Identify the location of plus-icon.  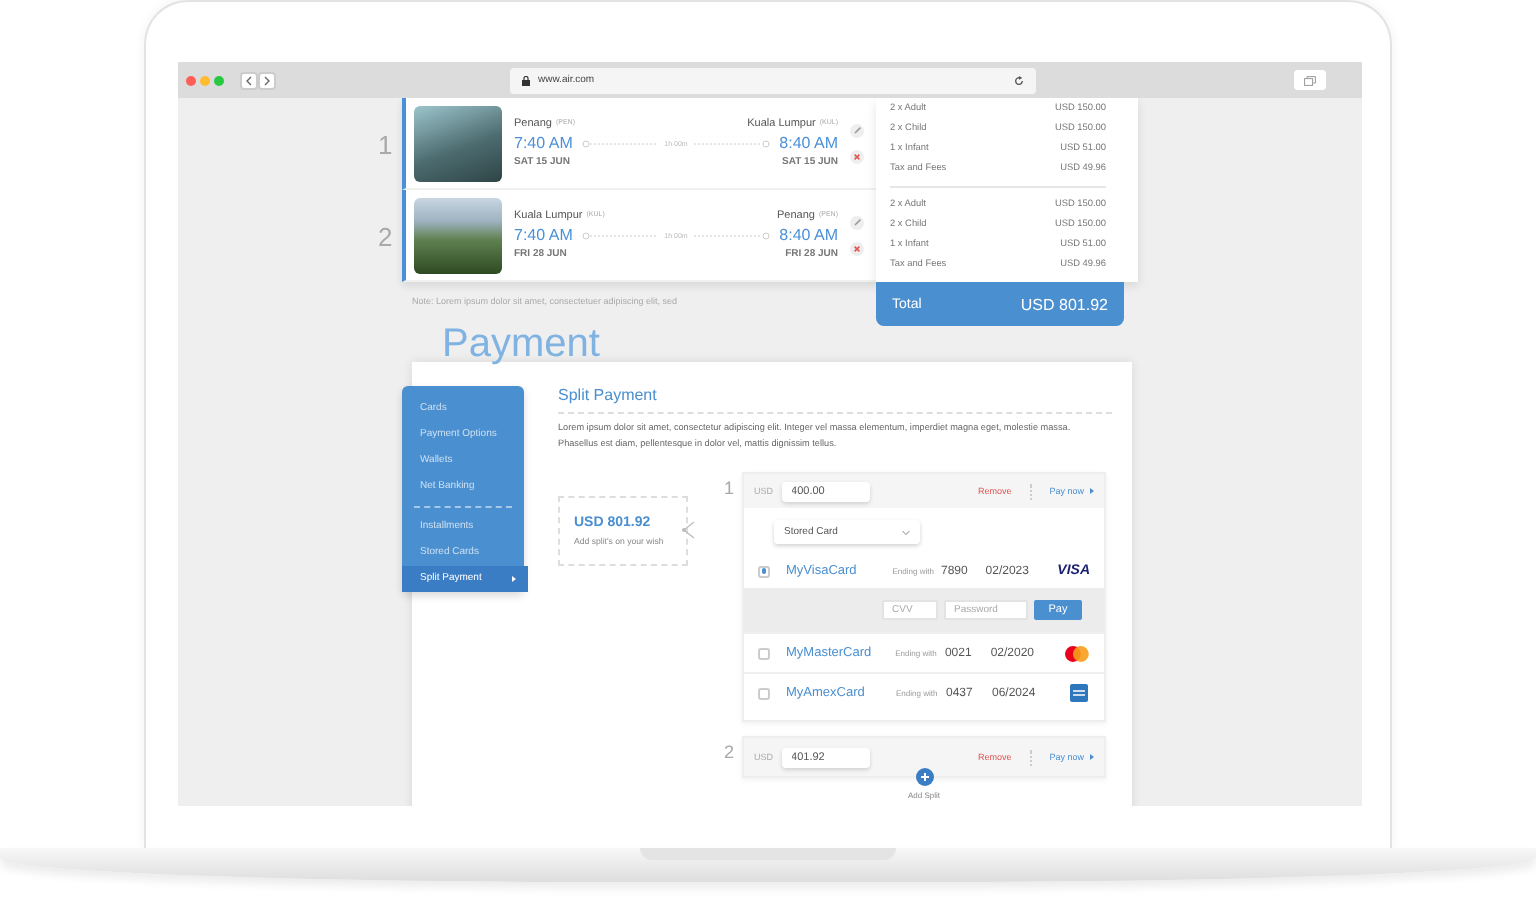
(924, 777).